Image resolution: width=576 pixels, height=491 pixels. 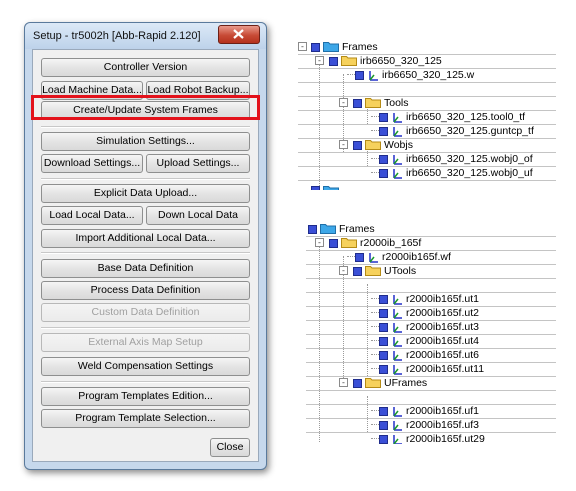 I want to click on tree-label: r2000ib165f.ut3, so click(x=442, y=327).